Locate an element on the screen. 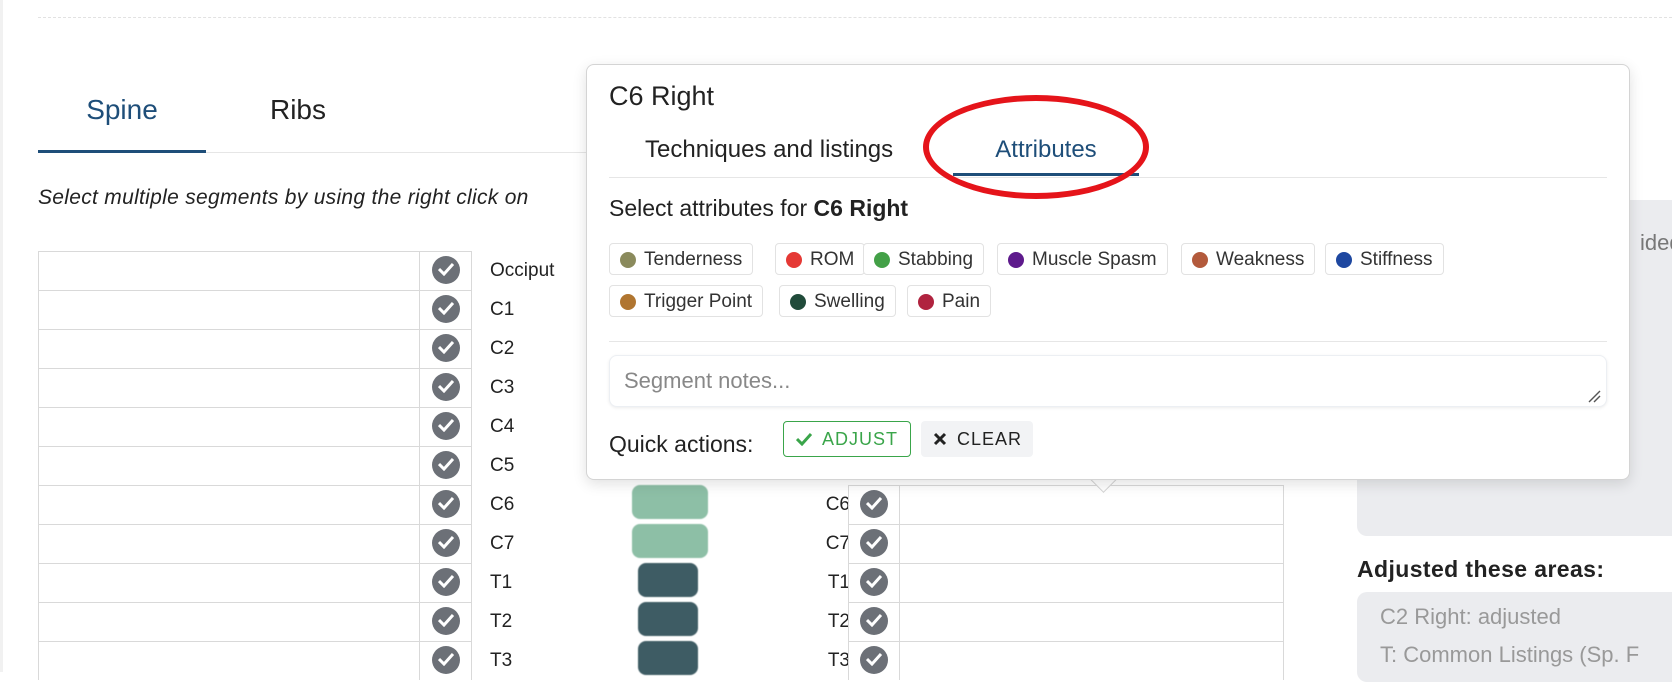 The height and width of the screenshot is (682, 1672). segment-label: T2 is located at coordinates (501, 621).